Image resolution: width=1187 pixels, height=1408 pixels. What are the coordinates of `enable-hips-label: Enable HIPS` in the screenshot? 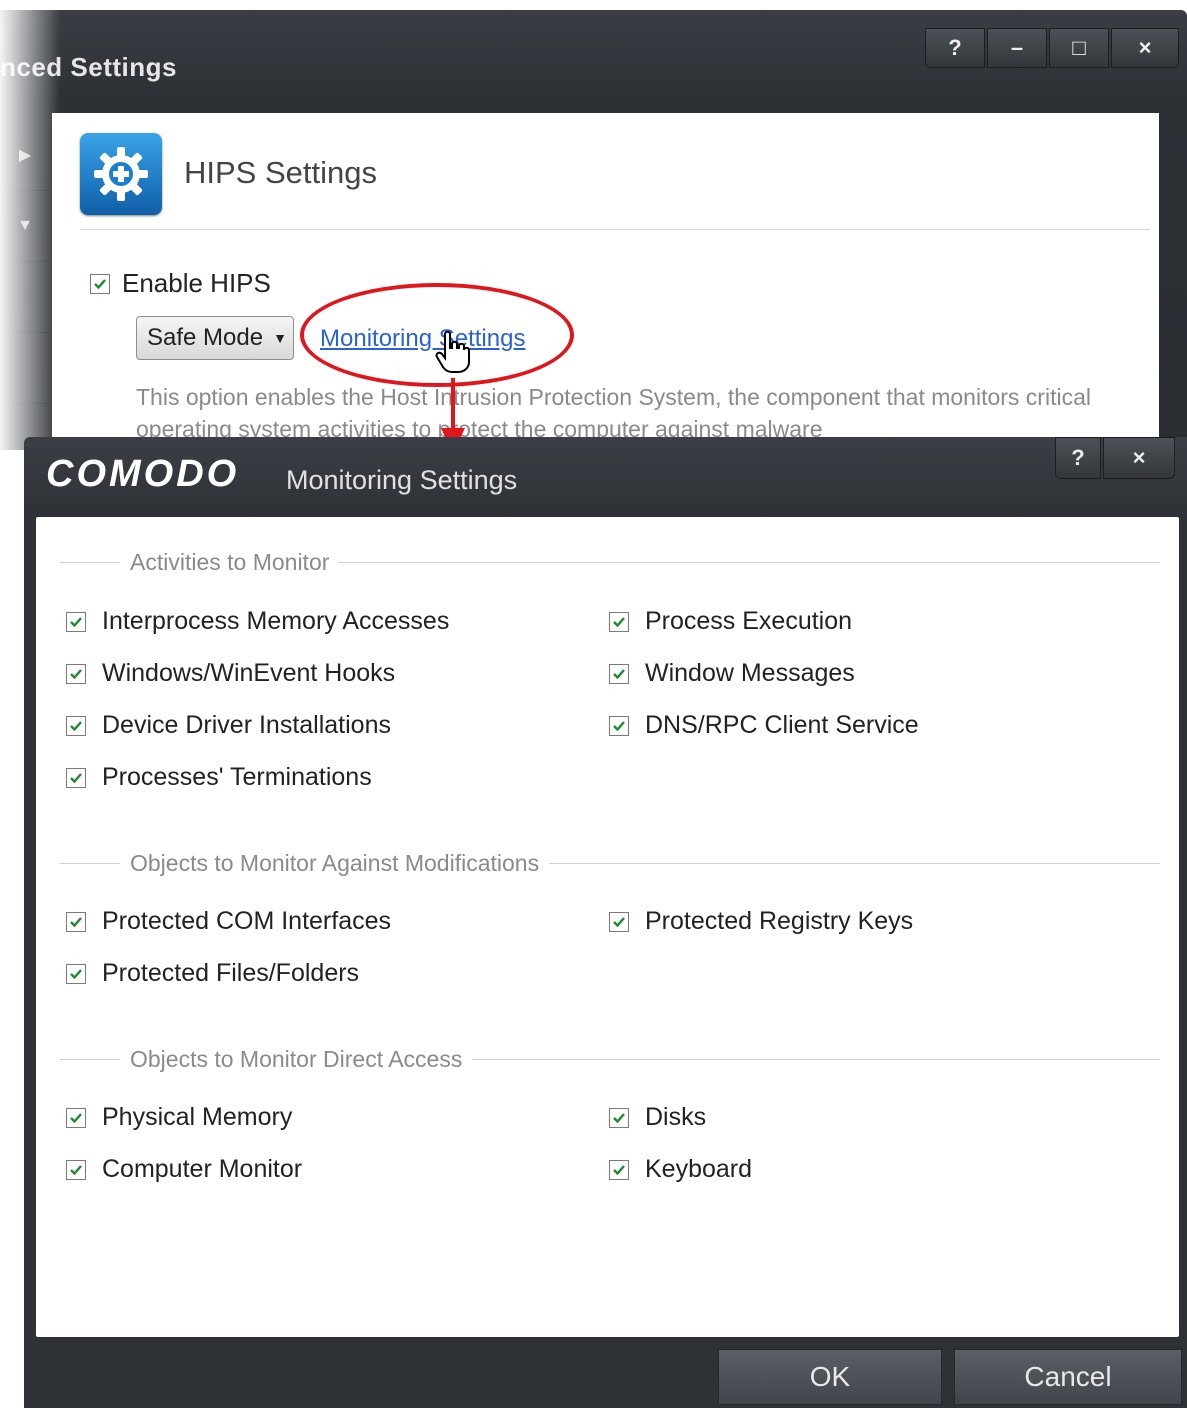 It's located at (196, 283).